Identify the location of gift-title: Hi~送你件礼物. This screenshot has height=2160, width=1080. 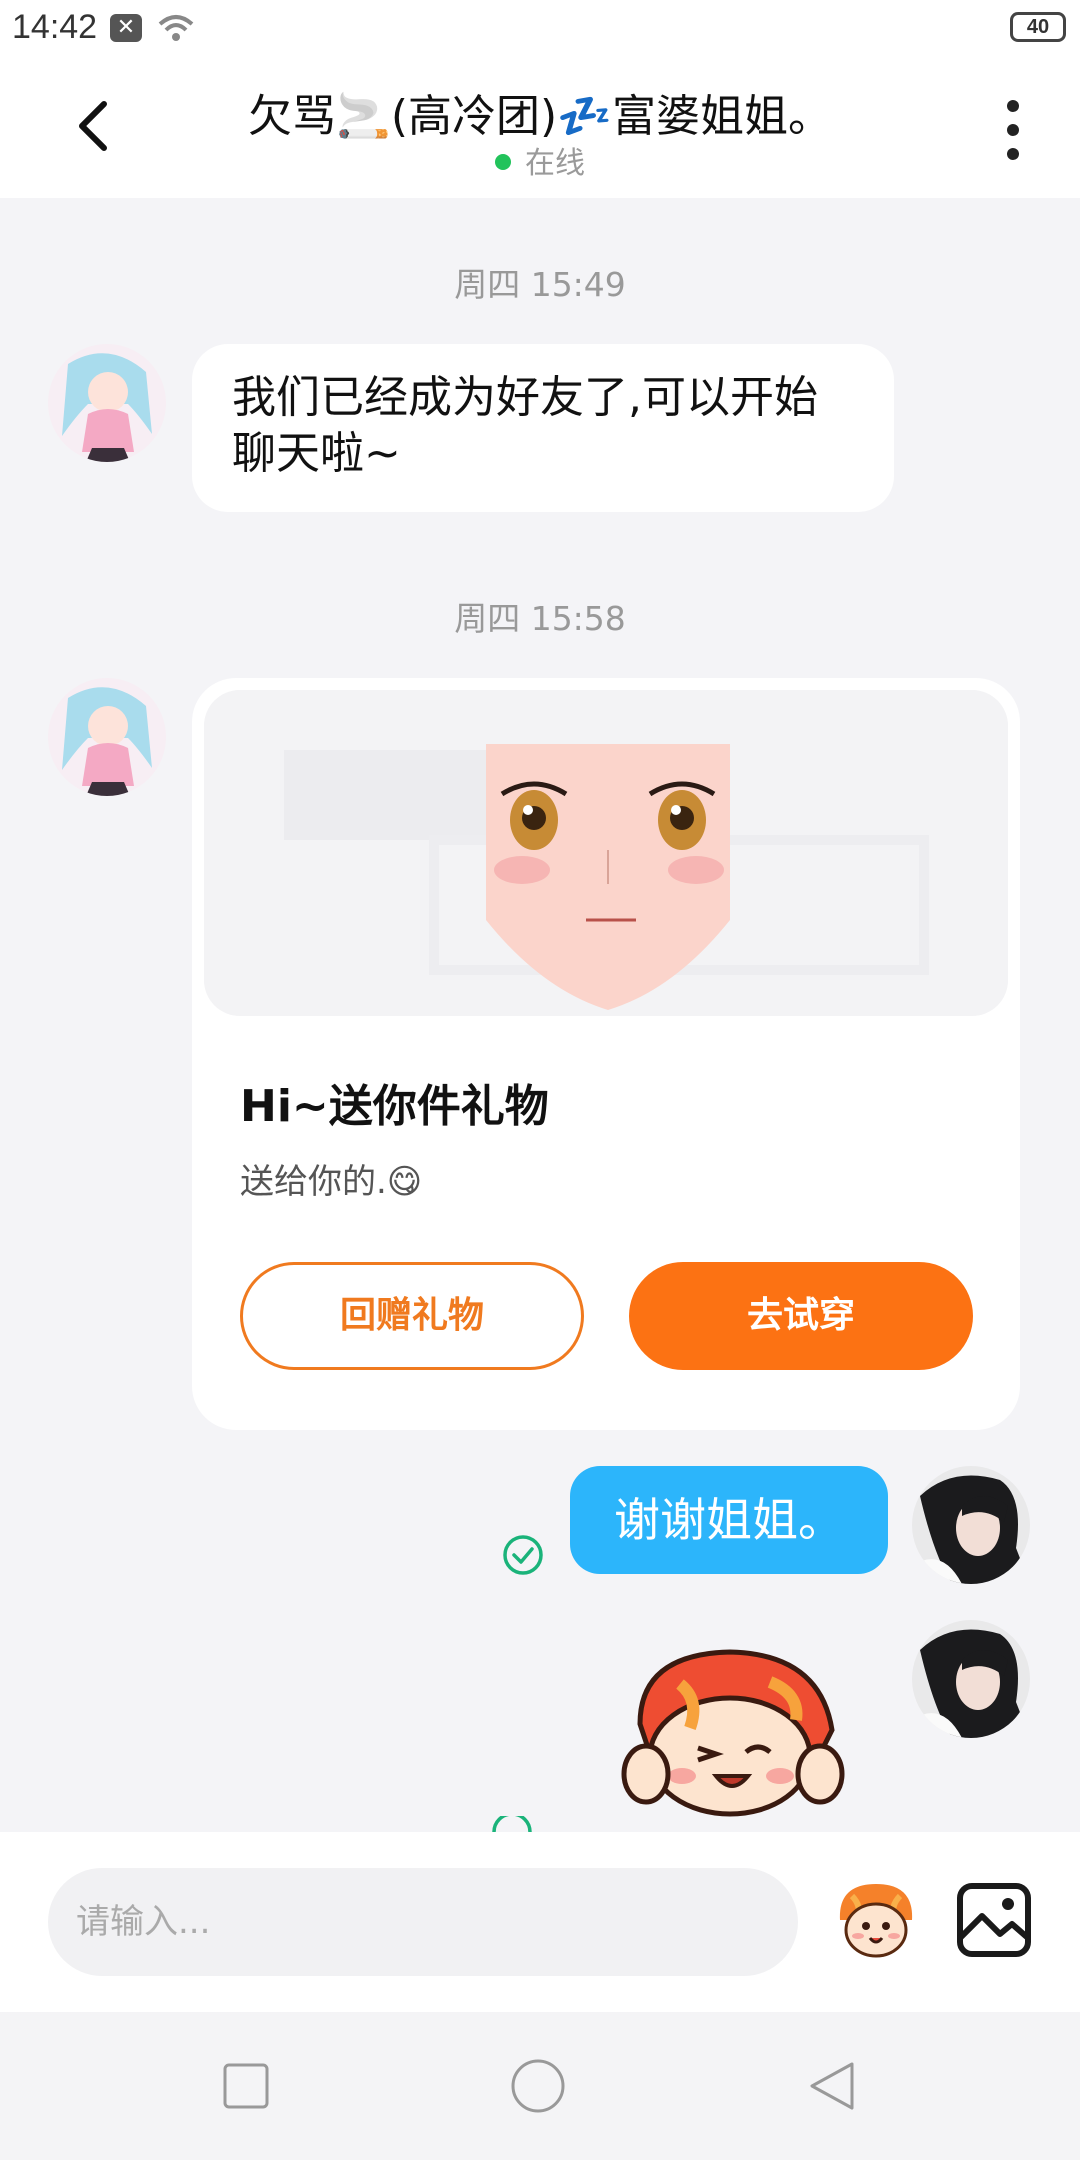
(394, 1106).